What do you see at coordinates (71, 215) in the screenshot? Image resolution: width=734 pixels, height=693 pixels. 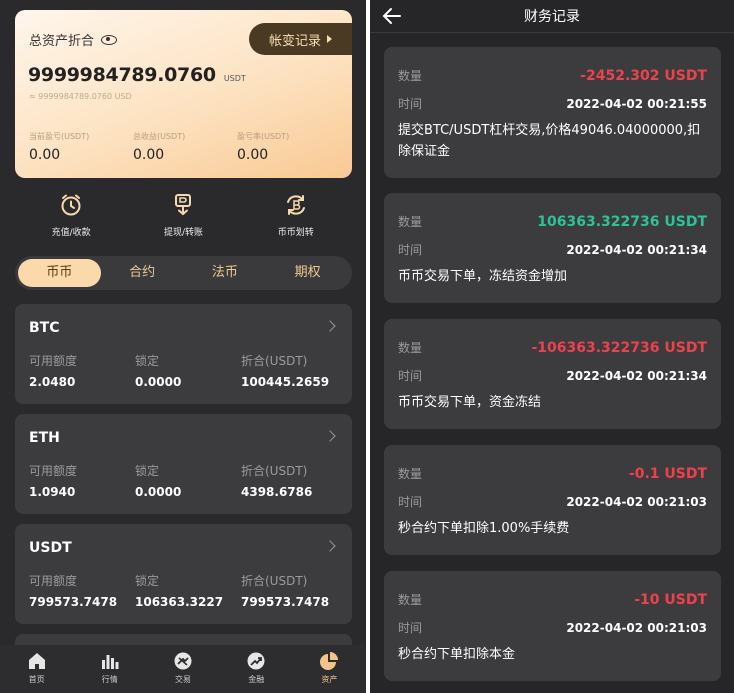 I see `deposit-button: 充值/收款` at bounding box center [71, 215].